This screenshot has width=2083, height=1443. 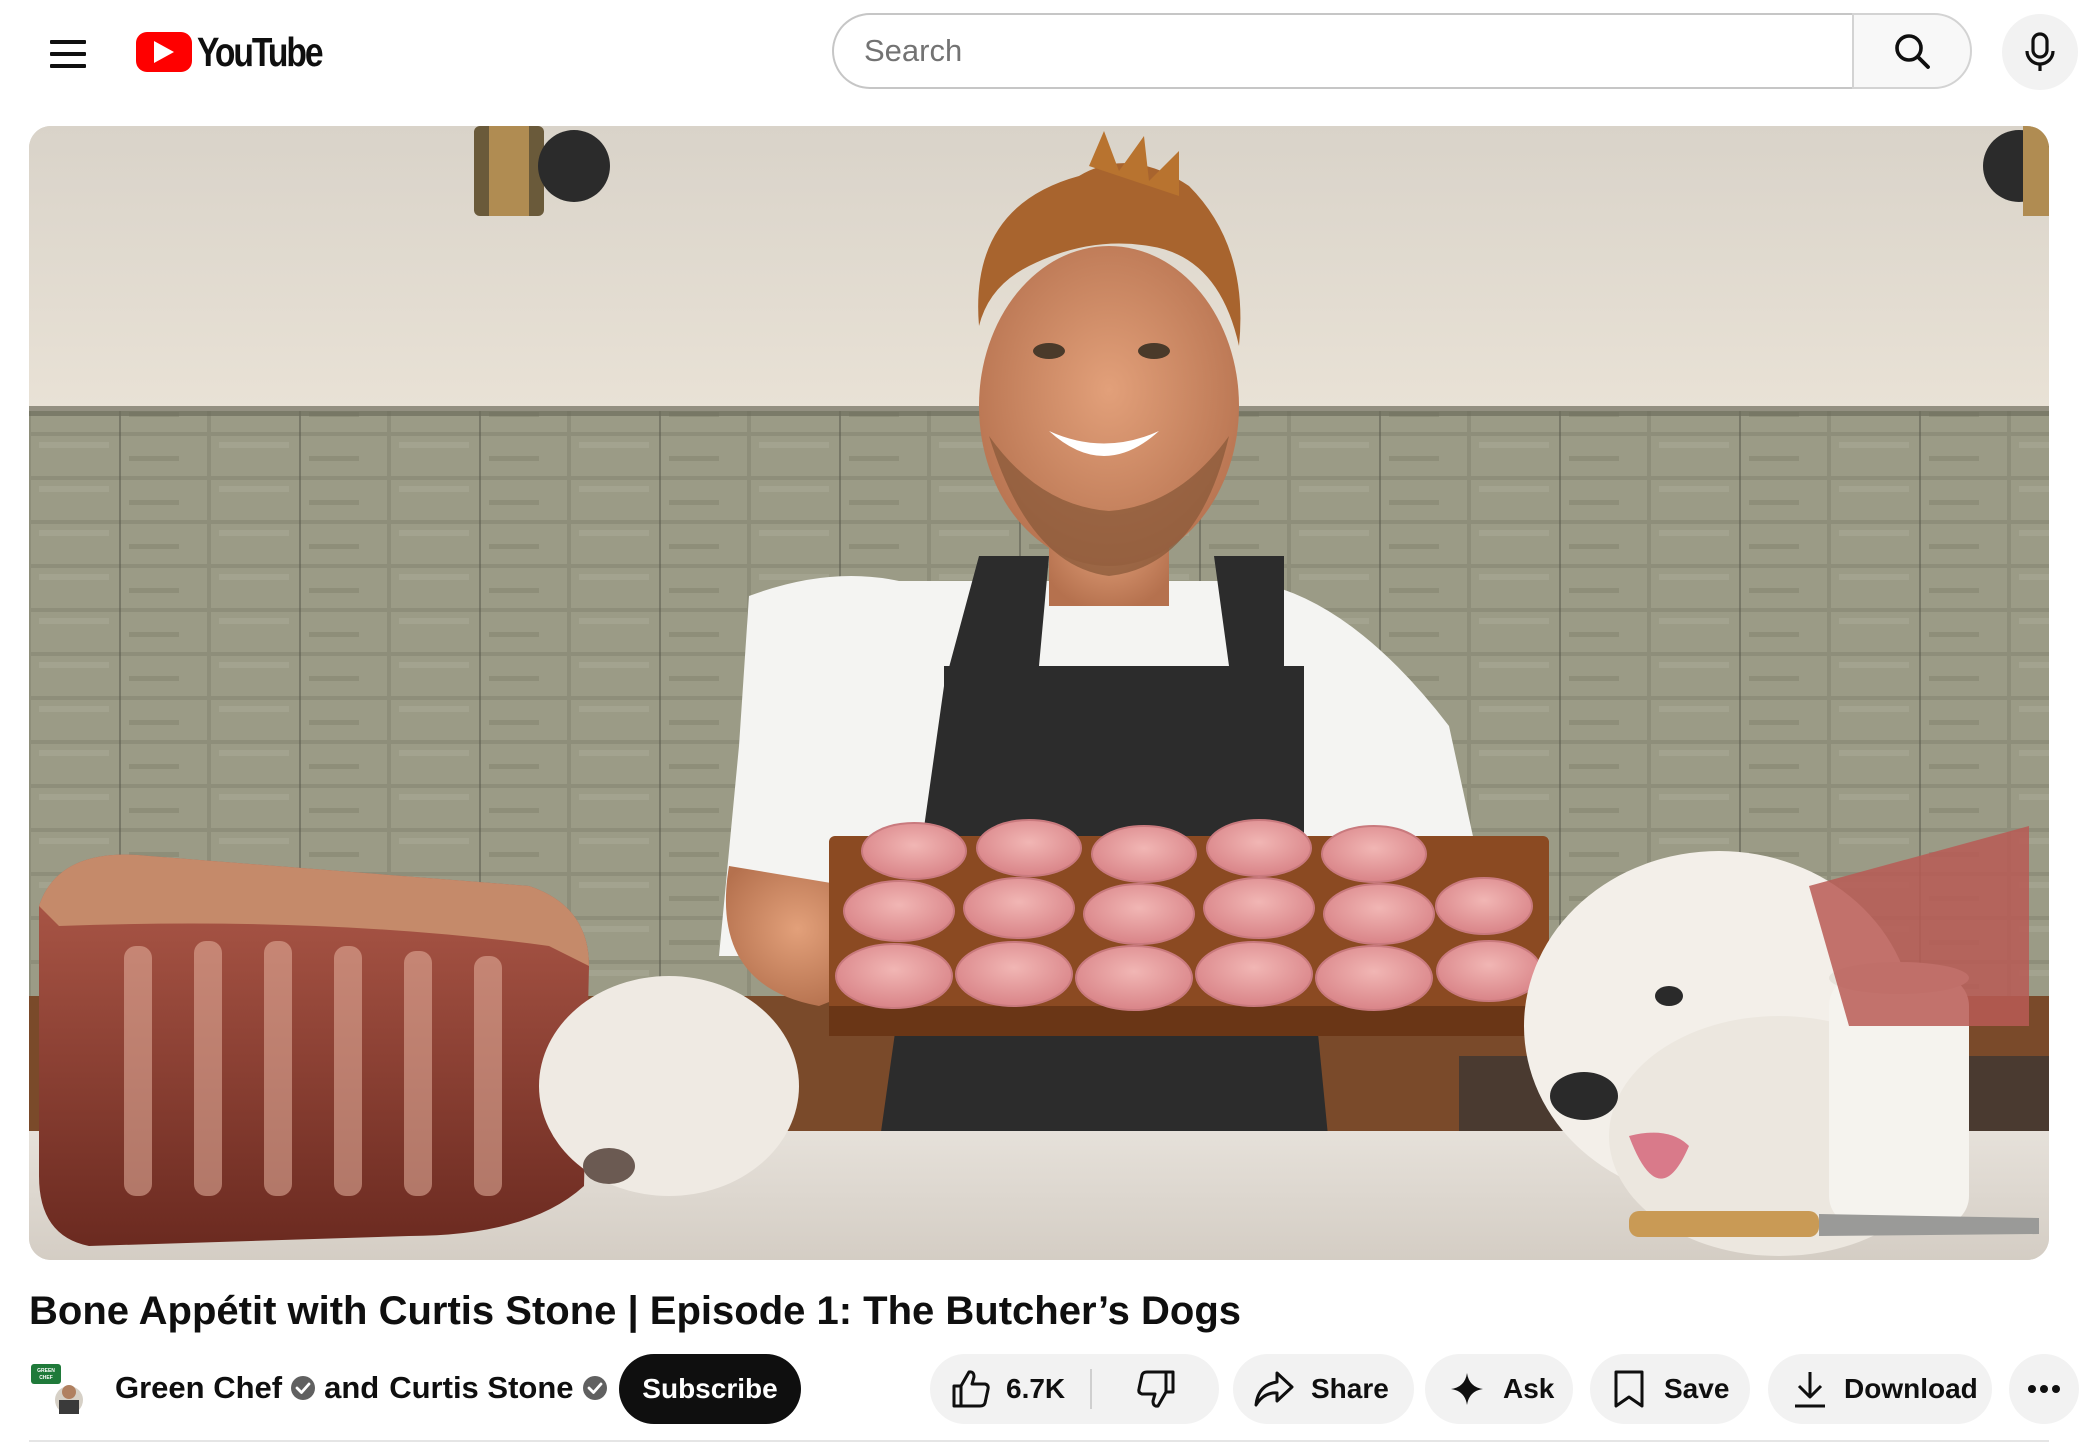 What do you see at coordinates (1911, 1388) in the screenshot?
I see `download-label: Download` at bounding box center [1911, 1388].